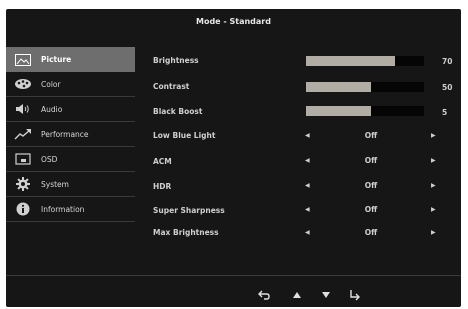 Image resolution: width=468 pixels, height=309 pixels. I want to click on acm-left-arrow-icon: ◀, so click(307, 160).